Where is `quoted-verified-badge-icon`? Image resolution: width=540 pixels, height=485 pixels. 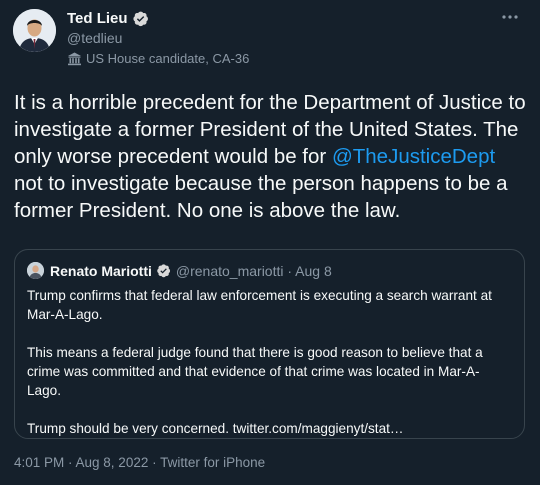
quoted-verified-badge-icon is located at coordinates (163, 270).